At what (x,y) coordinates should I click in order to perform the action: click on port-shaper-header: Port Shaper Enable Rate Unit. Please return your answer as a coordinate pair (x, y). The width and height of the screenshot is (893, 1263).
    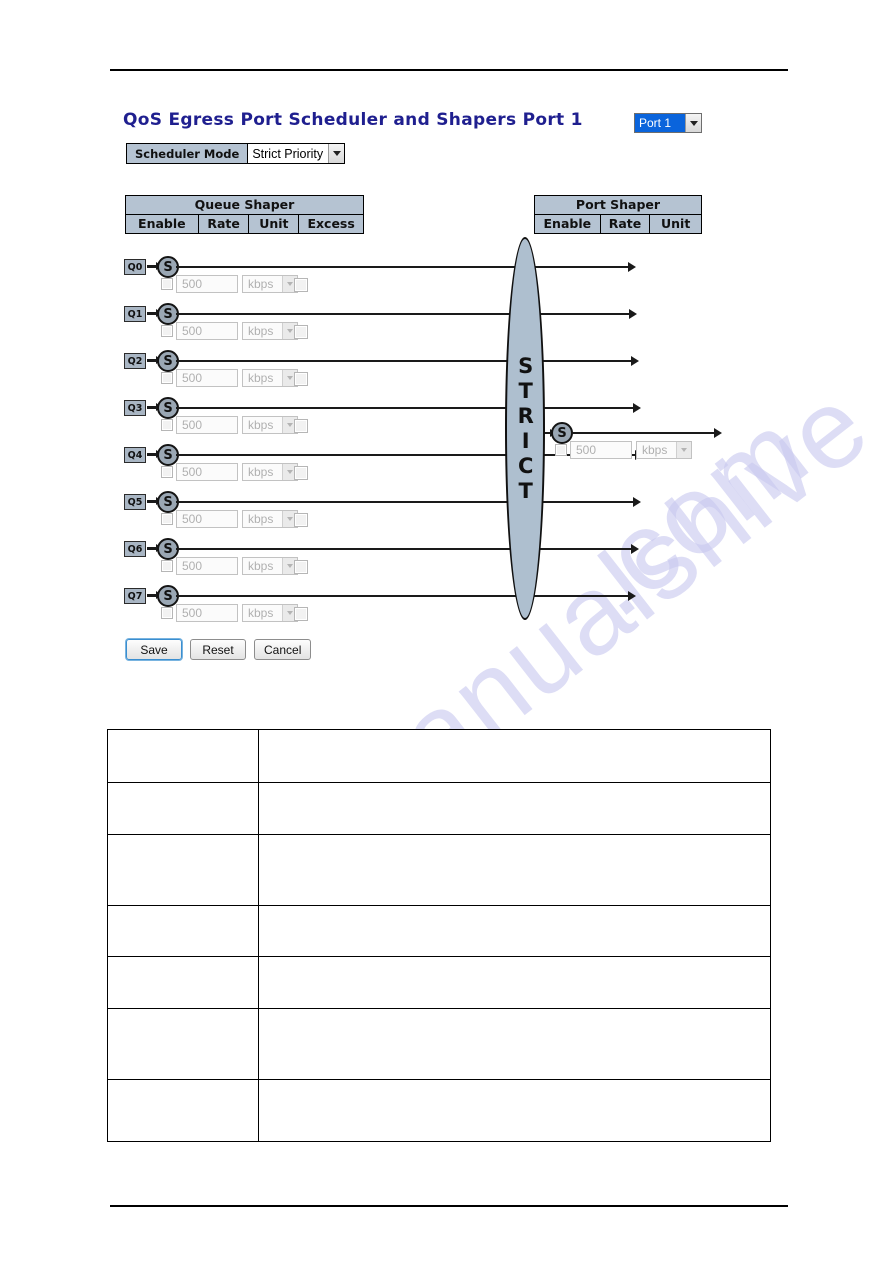
    Looking at the image, I should click on (618, 214).